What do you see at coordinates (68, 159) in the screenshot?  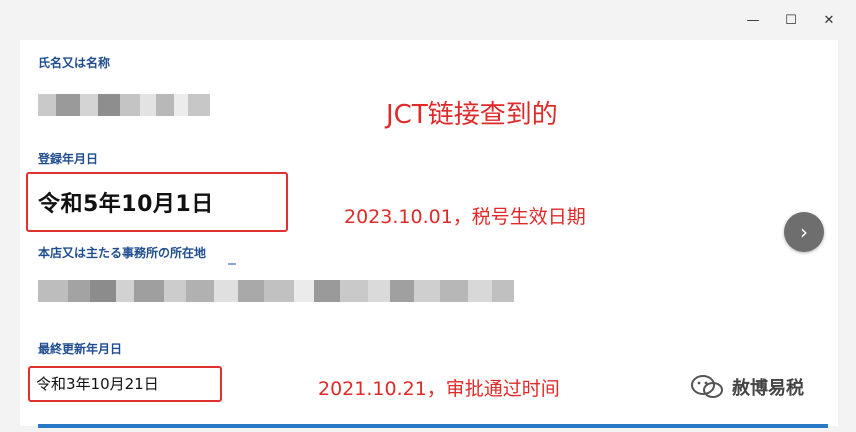 I see `registration-date-label: 登録年月日` at bounding box center [68, 159].